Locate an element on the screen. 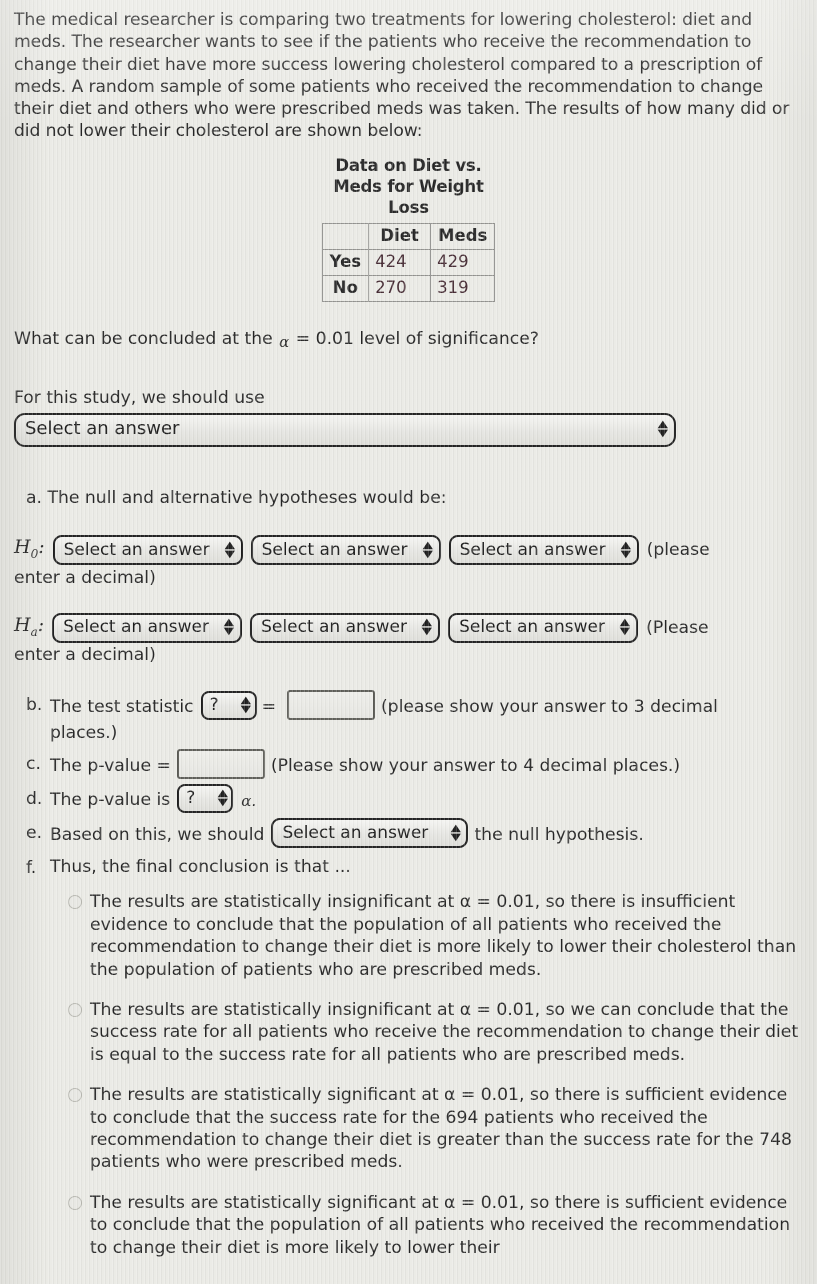 This screenshot has height=1284, width=817. study-label: For this study, we should use is located at coordinates (139, 397).